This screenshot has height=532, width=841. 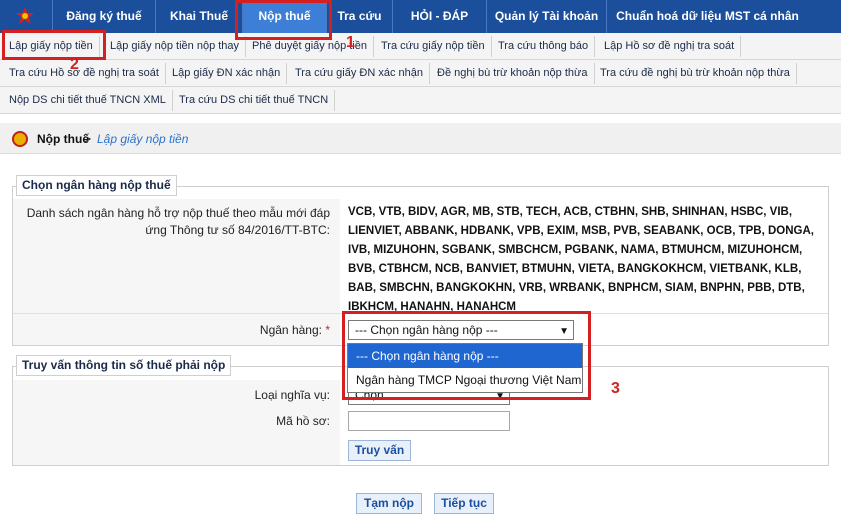 What do you see at coordinates (63, 139) in the screenshot?
I see `breadcrumb-main: Nộp thuế` at bounding box center [63, 139].